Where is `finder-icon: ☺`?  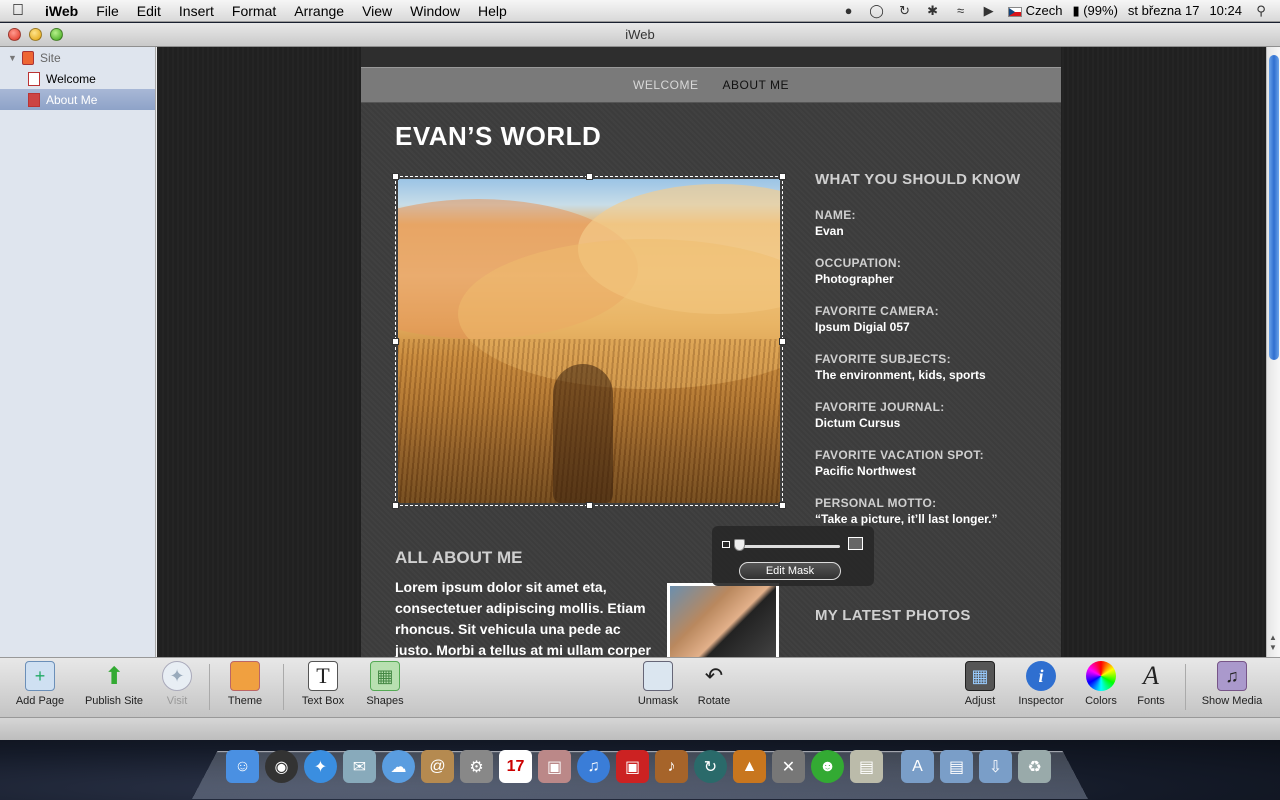
finder-icon: ☺ is located at coordinates (242, 766).